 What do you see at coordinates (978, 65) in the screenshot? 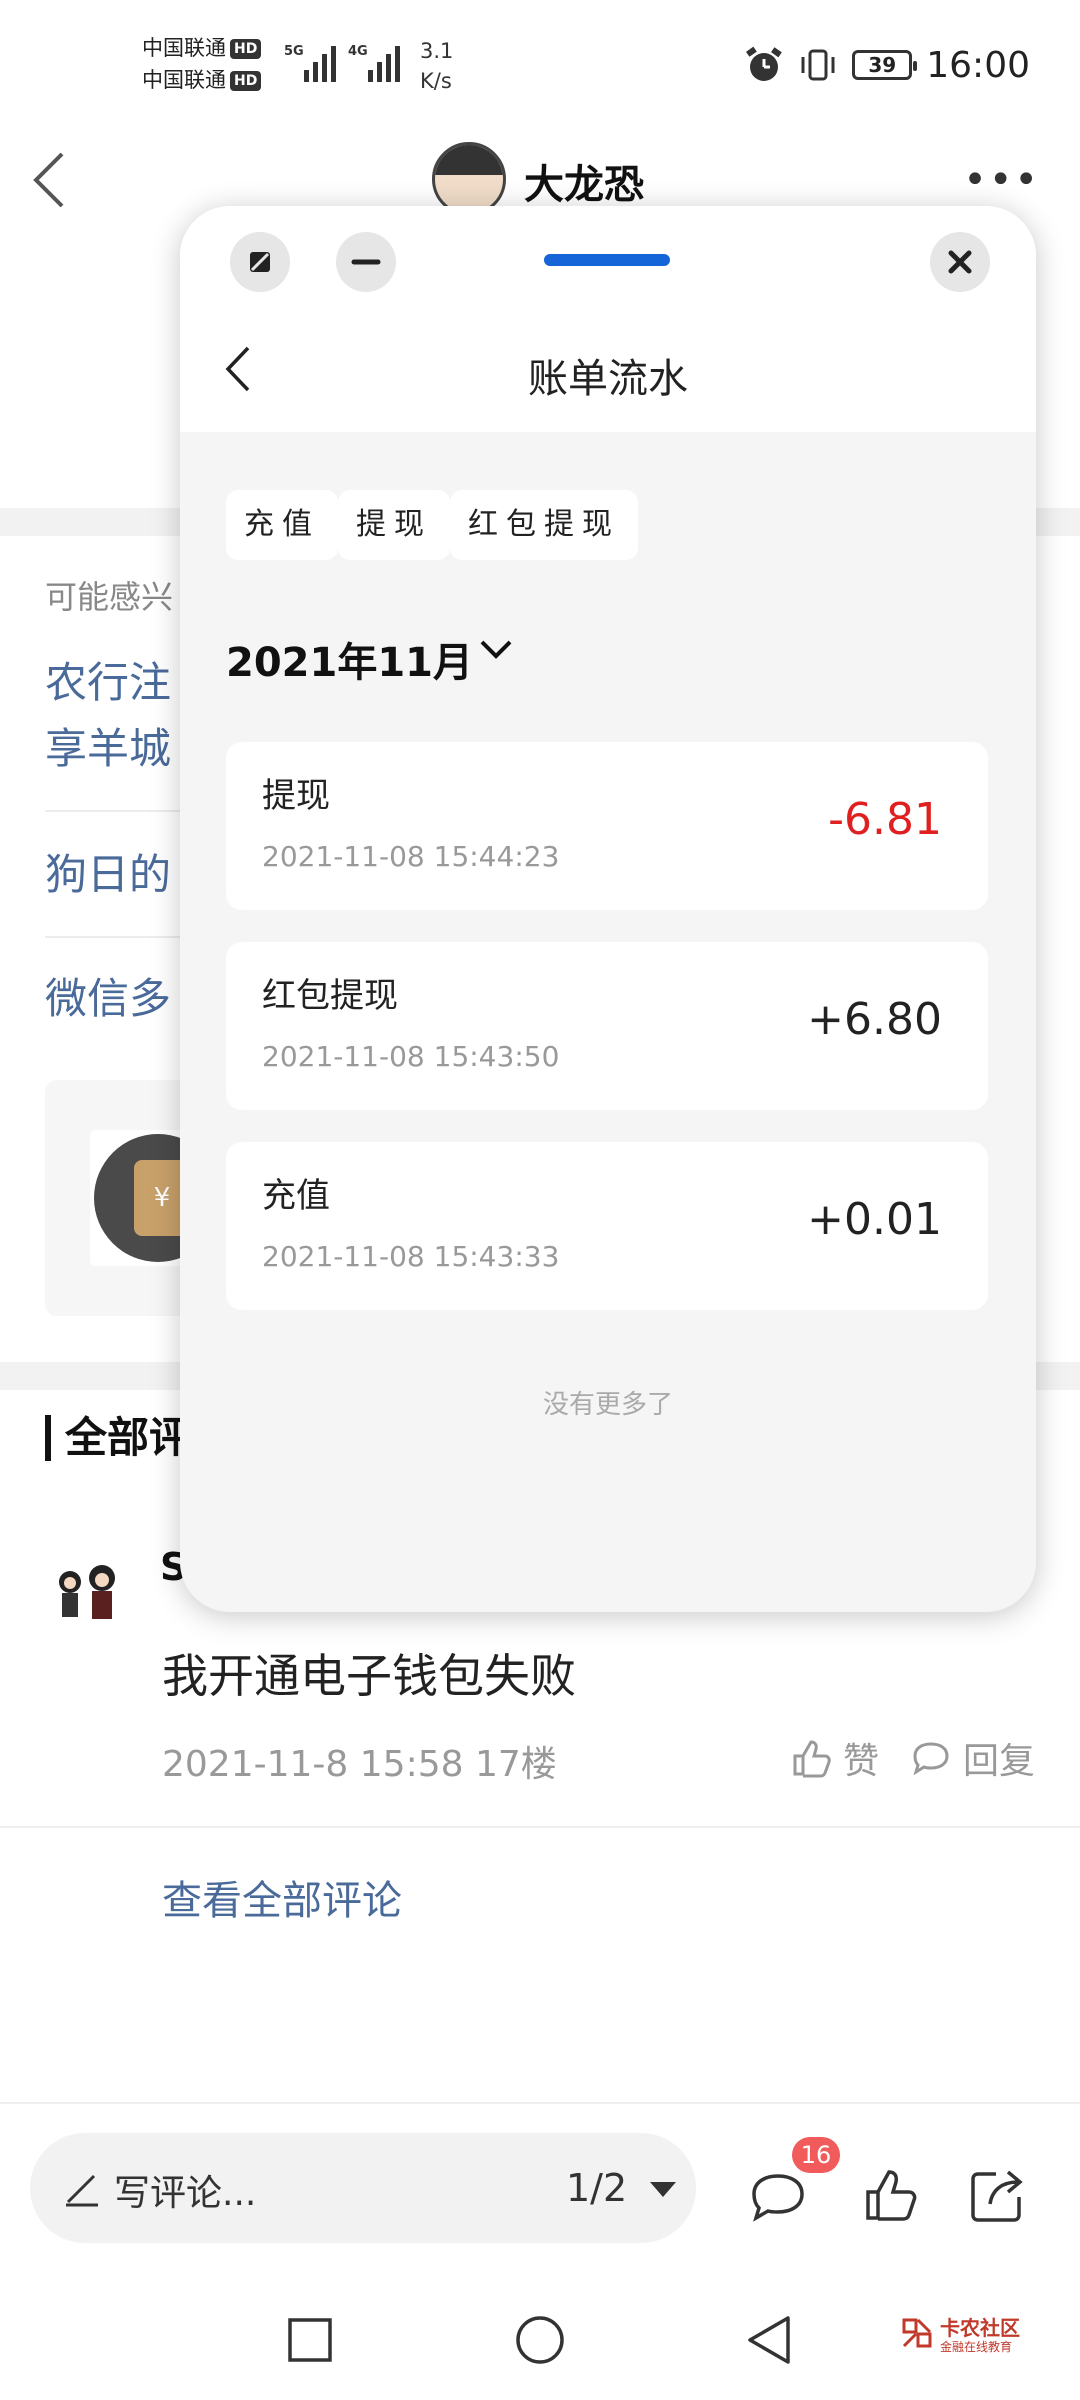
I see `clock: 16:00` at bounding box center [978, 65].